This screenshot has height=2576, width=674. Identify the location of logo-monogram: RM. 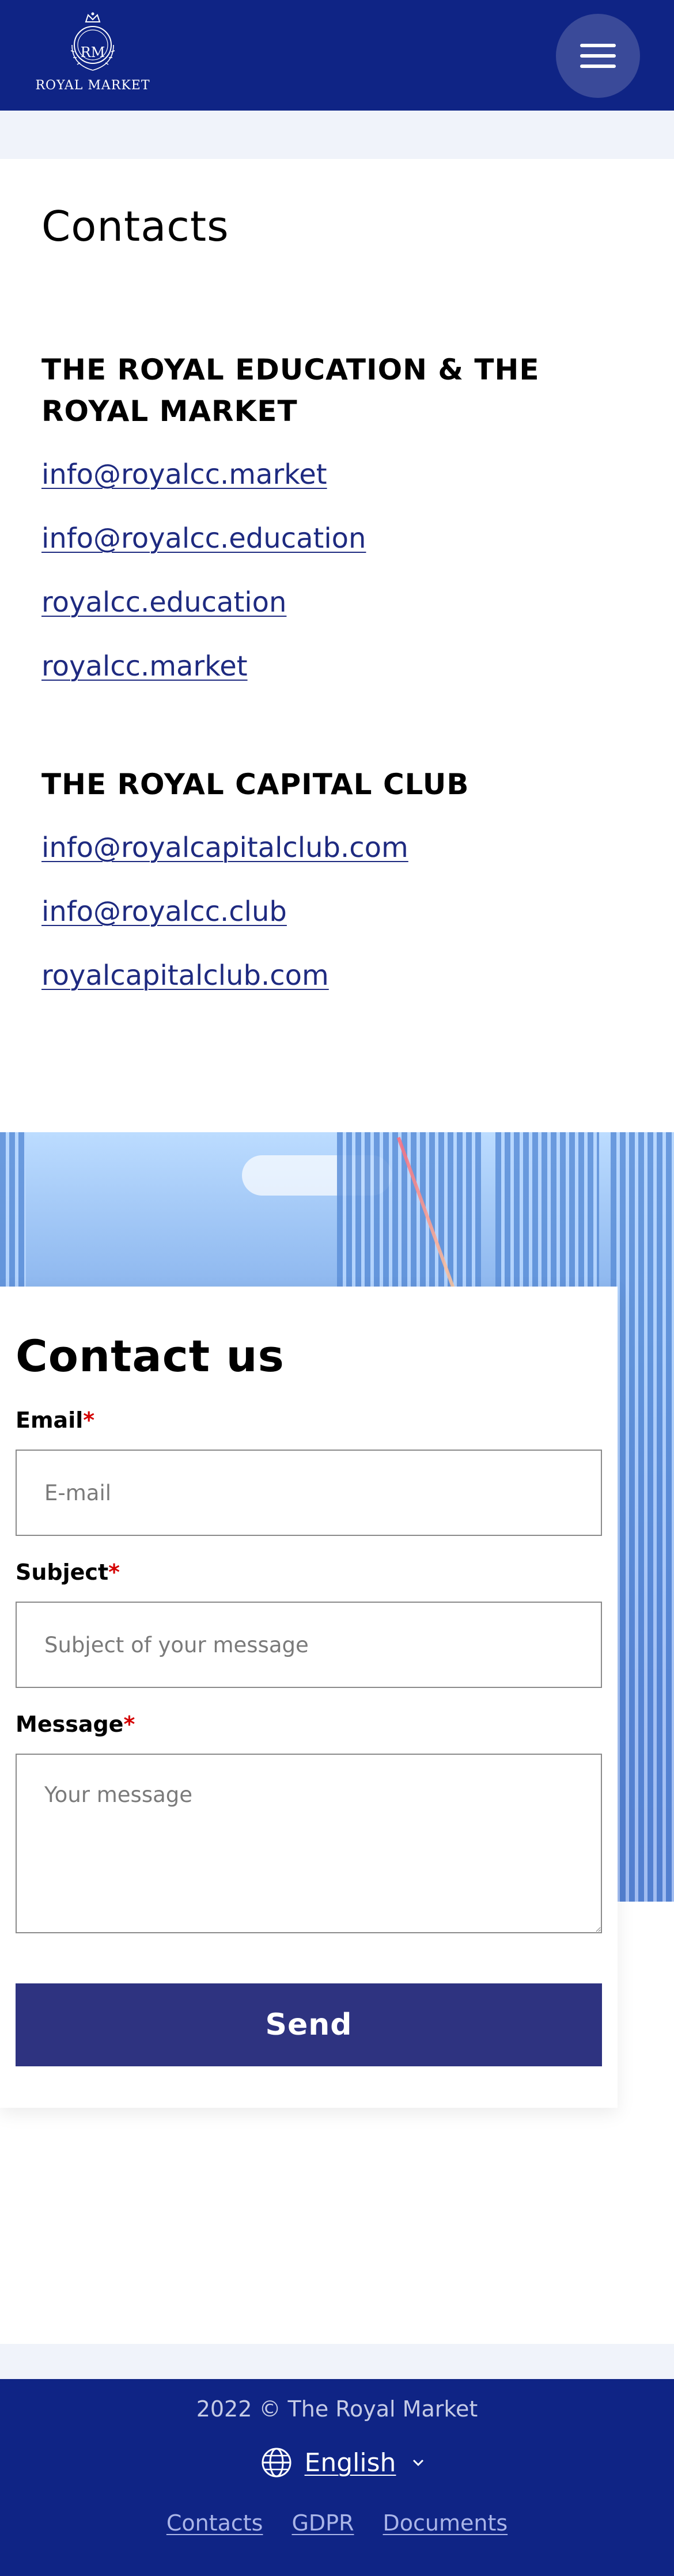
(92, 52).